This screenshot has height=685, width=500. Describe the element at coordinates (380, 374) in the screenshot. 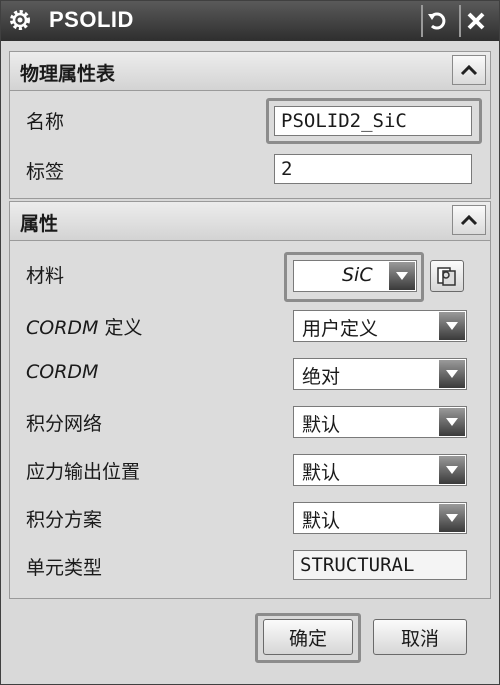

I see `cordm-select: 绝对` at that location.